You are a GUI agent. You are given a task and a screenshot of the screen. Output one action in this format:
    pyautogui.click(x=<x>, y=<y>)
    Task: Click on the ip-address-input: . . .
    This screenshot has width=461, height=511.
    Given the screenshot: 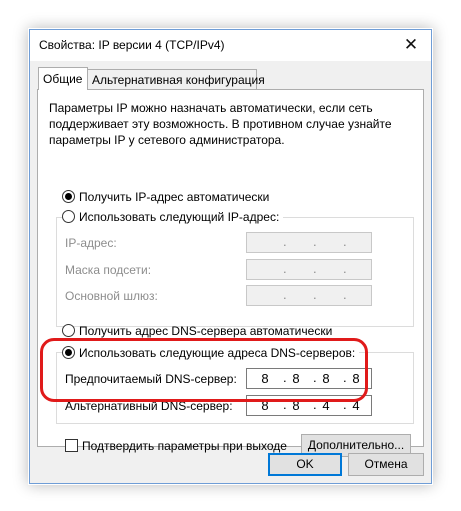 What is the action you would take?
    pyautogui.click(x=309, y=242)
    